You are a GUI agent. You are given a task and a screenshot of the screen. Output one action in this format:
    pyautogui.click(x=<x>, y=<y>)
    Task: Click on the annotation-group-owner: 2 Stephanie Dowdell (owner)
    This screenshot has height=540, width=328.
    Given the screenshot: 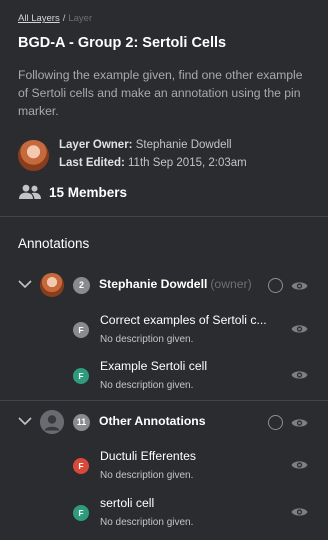 What is the action you would take?
    pyautogui.click(x=164, y=286)
    